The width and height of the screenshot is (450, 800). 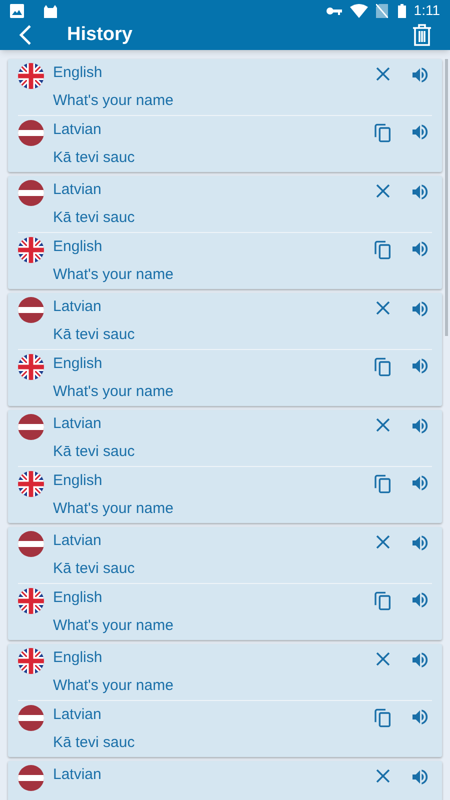 What do you see at coordinates (334, 11) in the screenshot?
I see `key-icon` at bounding box center [334, 11].